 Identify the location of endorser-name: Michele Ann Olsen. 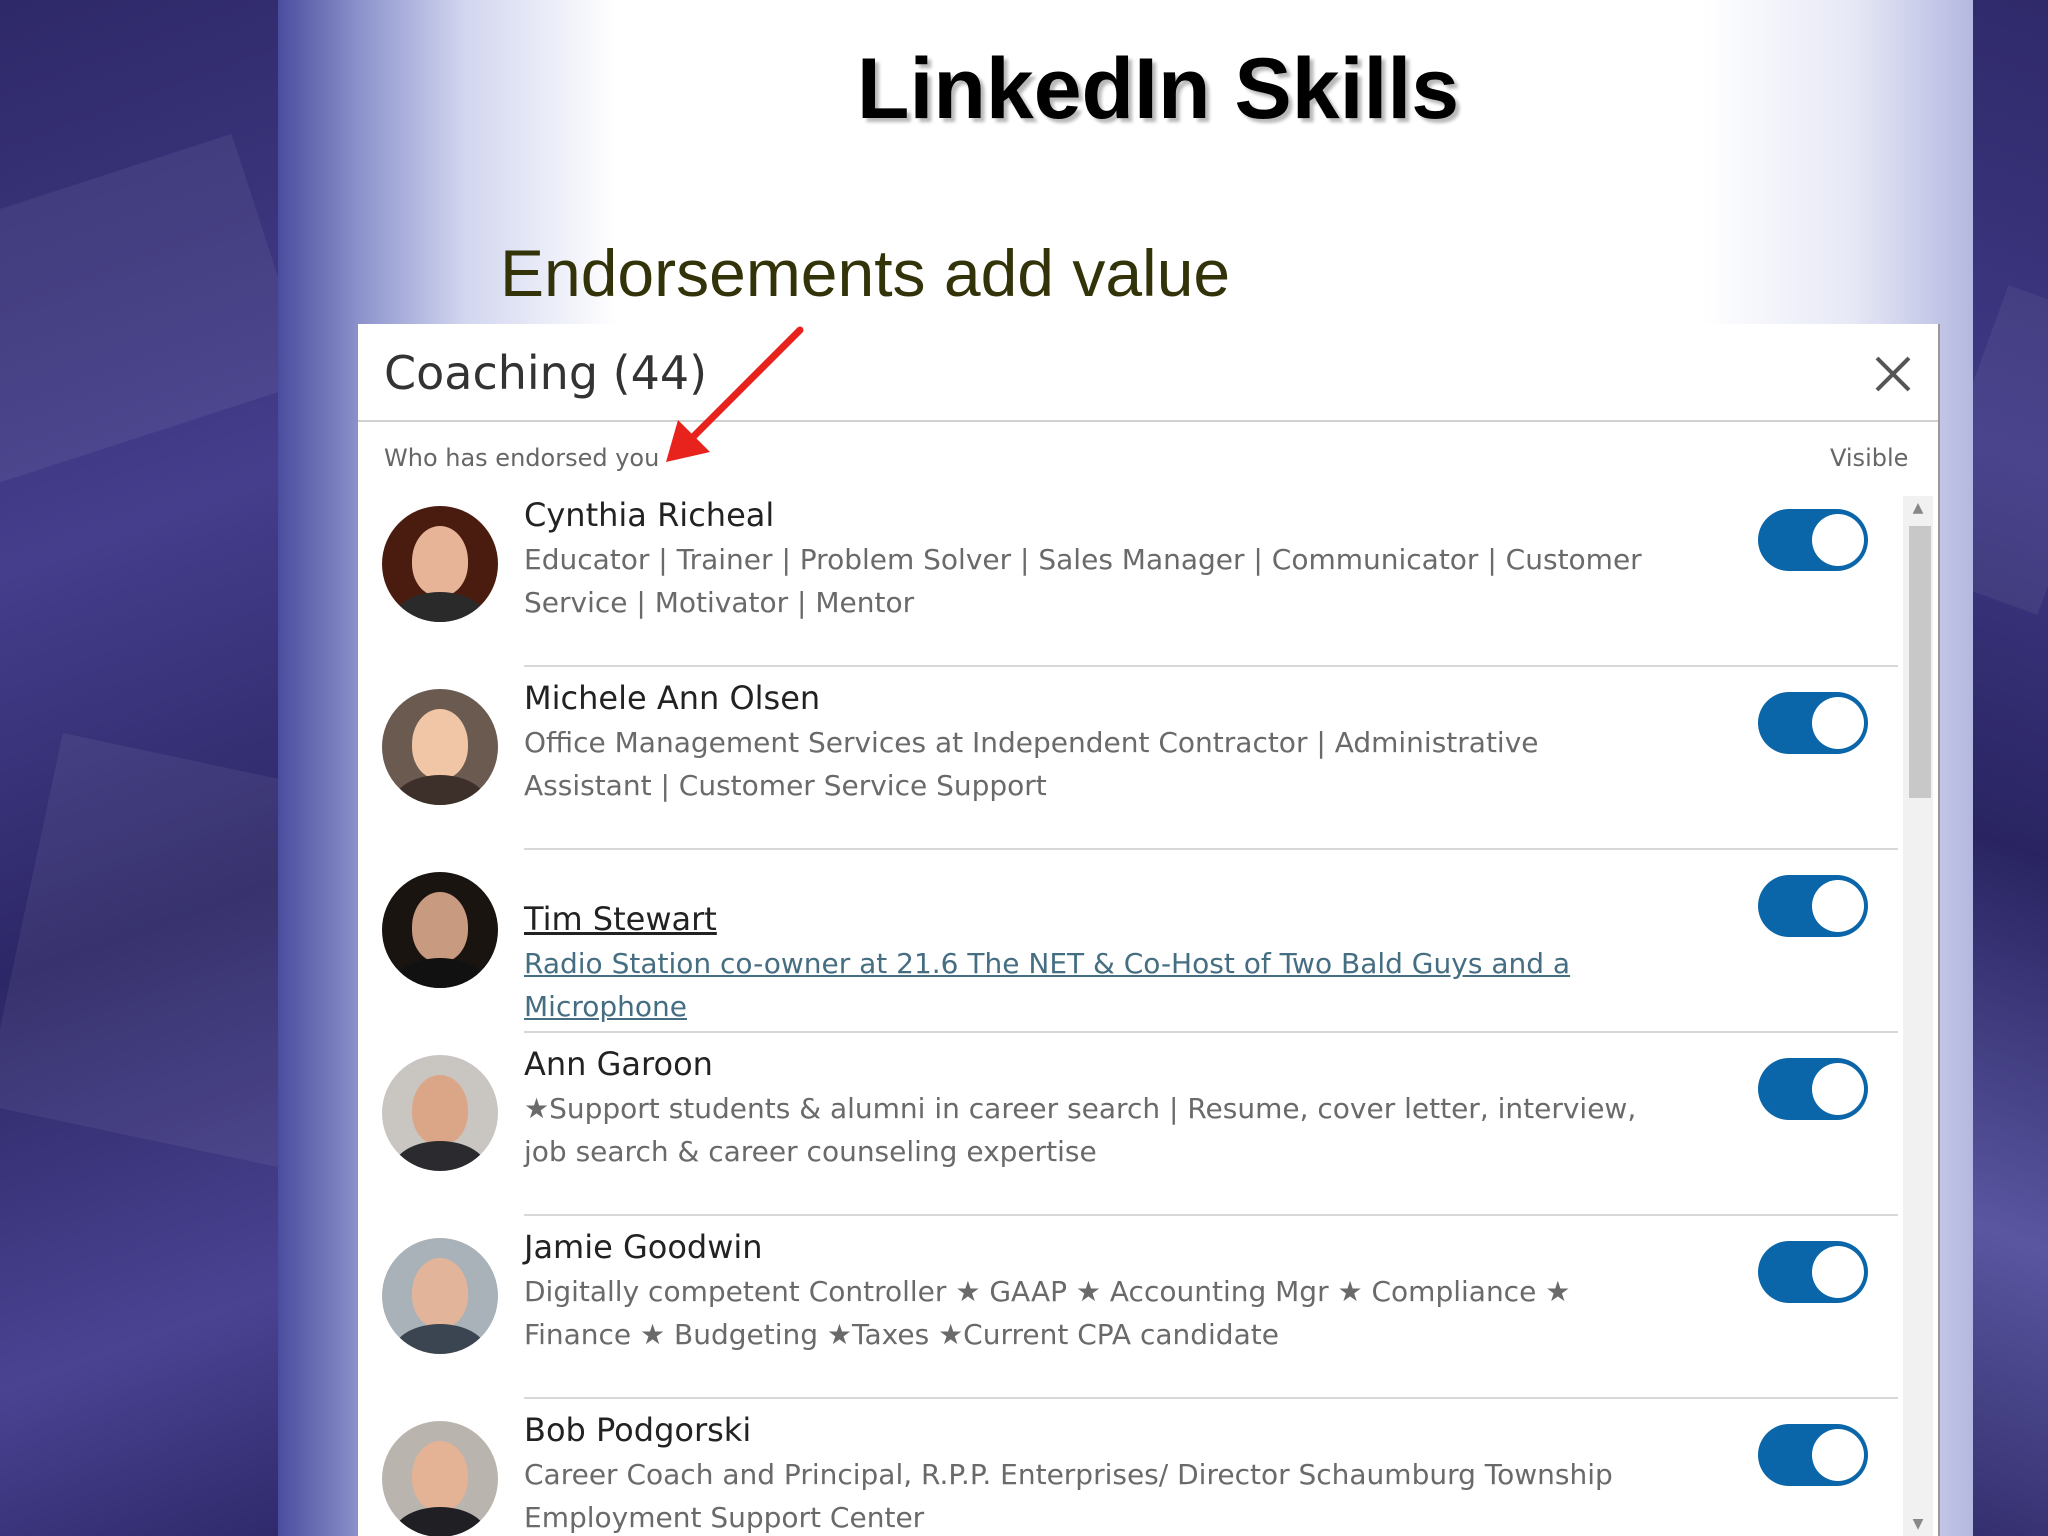
(672, 698).